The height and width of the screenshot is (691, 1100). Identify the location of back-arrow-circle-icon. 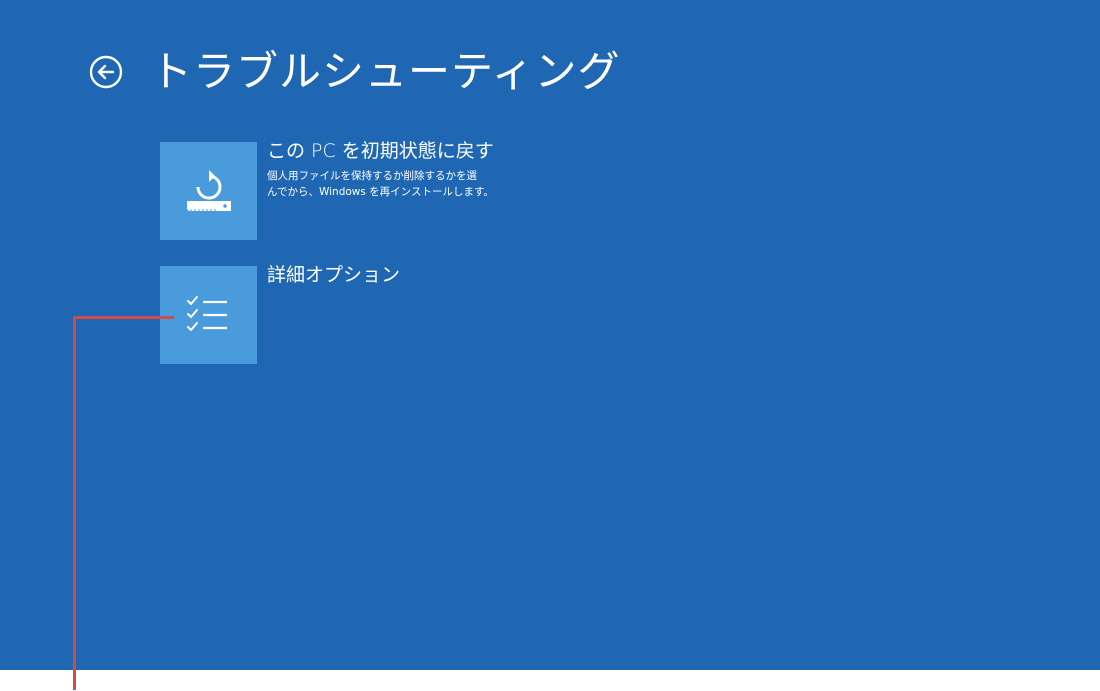
(106, 72).